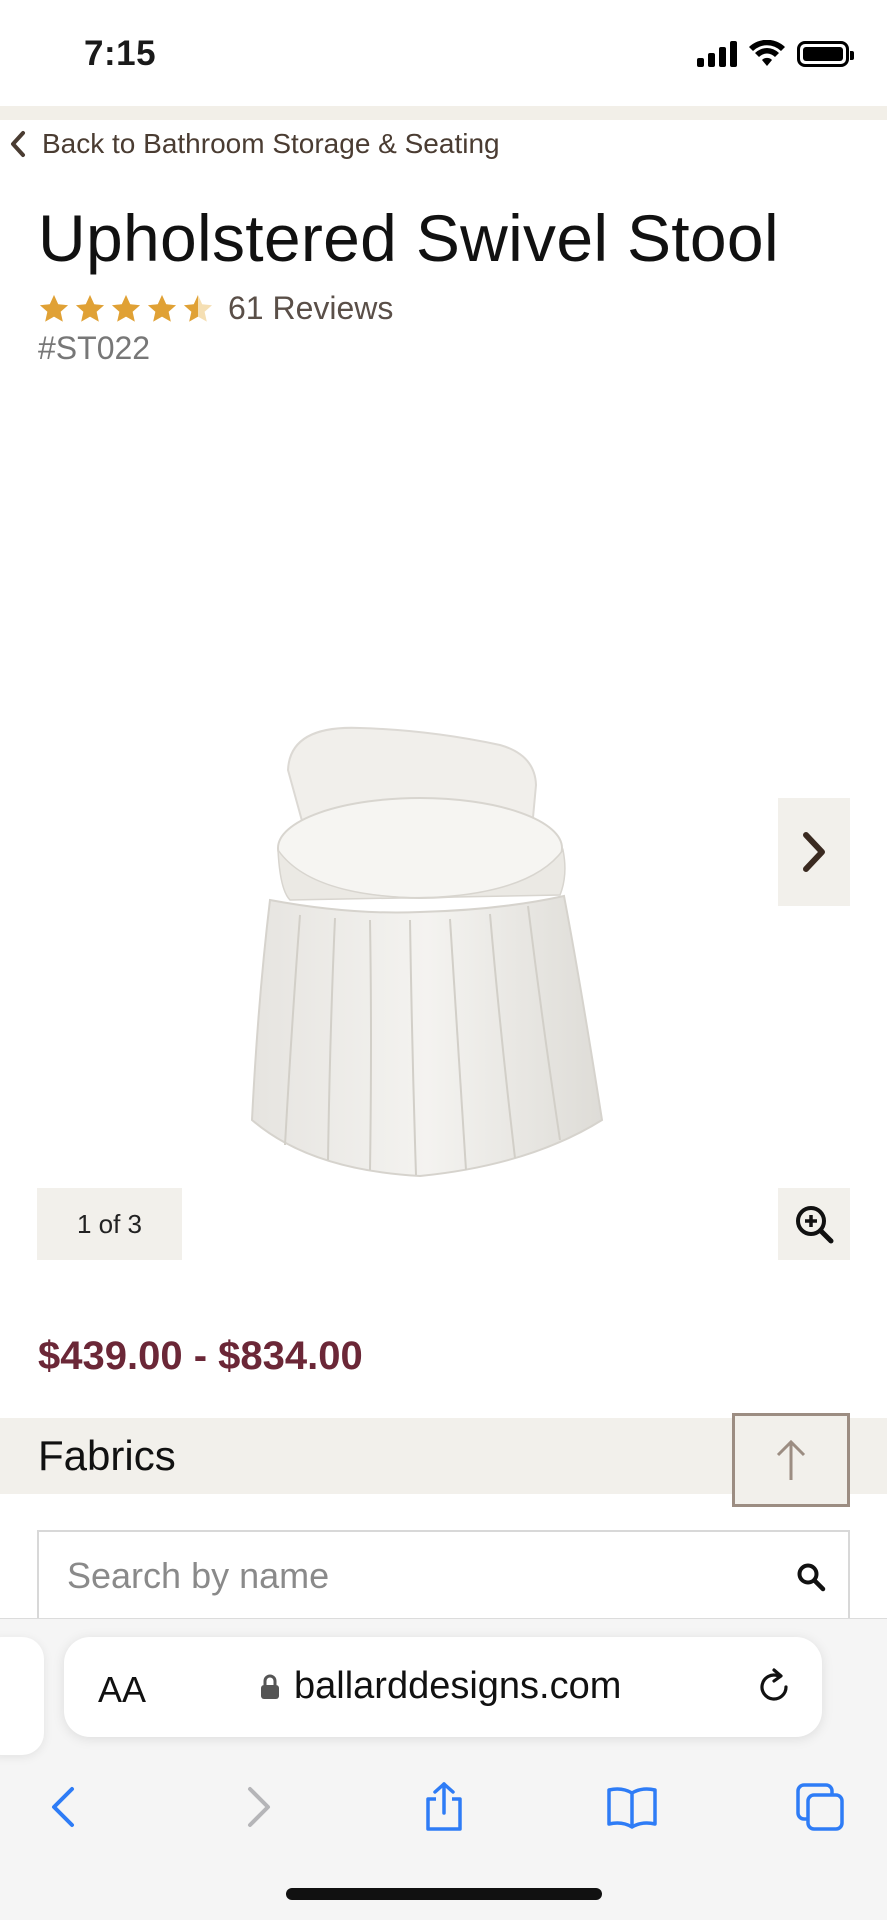 The width and height of the screenshot is (887, 1920). What do you see at coordinates (22, 1696) in the screenshot?
I see `previous-tab-preview` at bounding box center [22, 1696].